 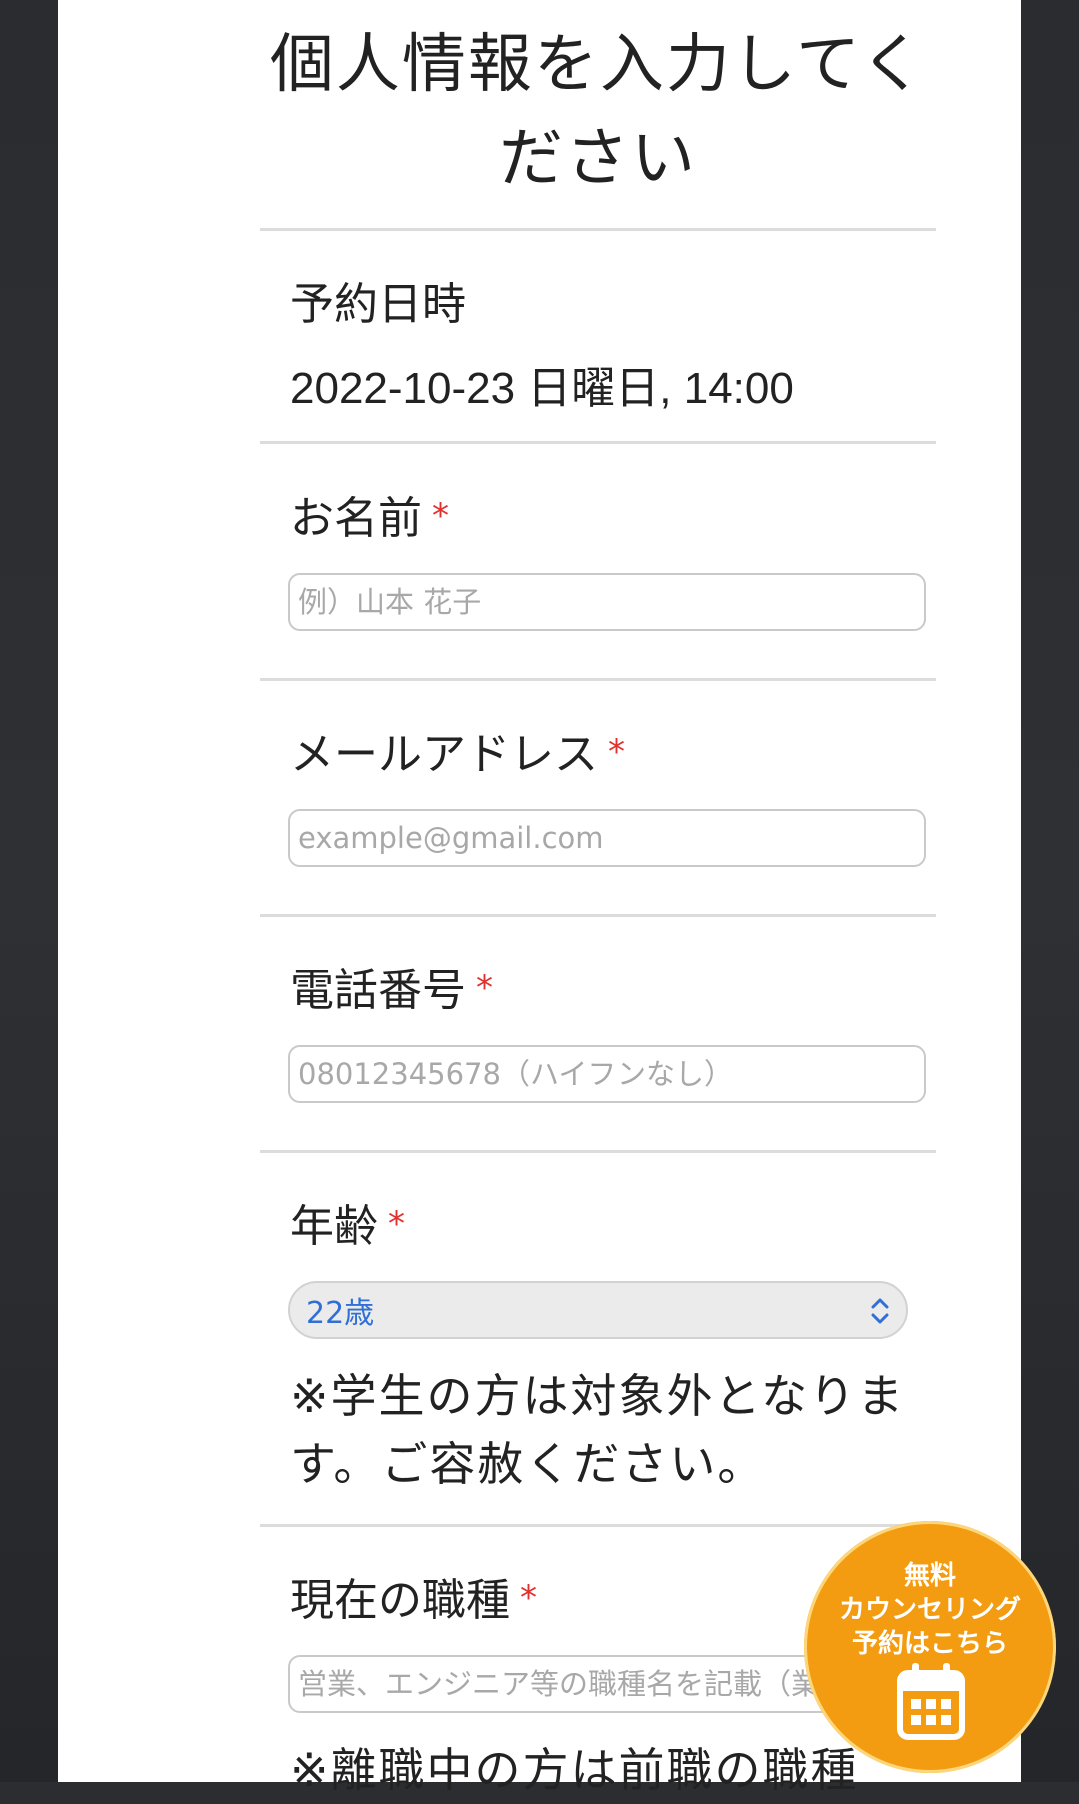 I want to click on phone-label-text: 電話番号, so click(x=378, y=990).